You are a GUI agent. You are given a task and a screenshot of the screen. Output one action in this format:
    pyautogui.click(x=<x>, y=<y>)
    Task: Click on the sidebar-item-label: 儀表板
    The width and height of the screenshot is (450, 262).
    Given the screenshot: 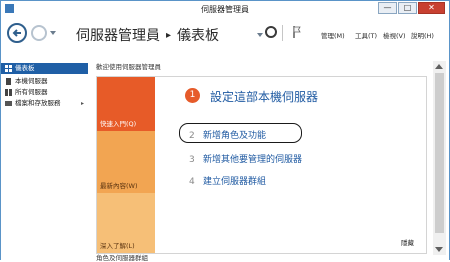 What is the action you would take?
    pyautogui.click(x=25, y=68)
    